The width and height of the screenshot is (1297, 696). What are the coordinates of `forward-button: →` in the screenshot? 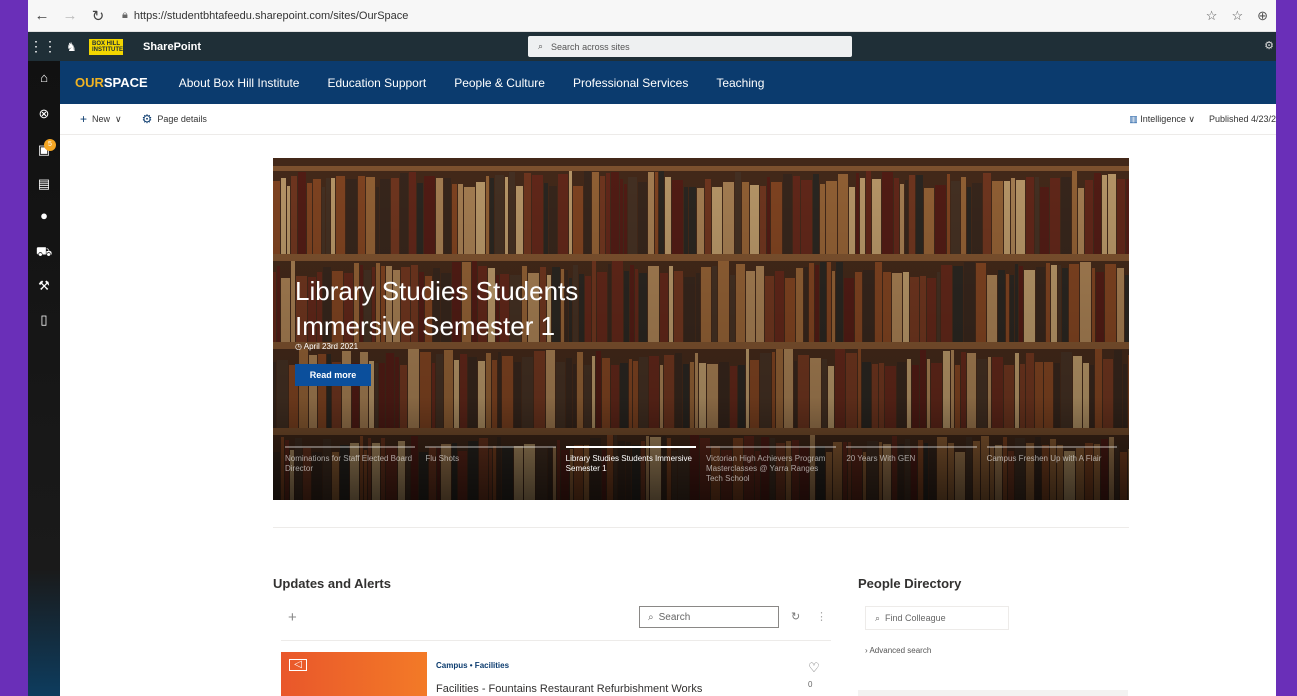 It's located at (70, 15).